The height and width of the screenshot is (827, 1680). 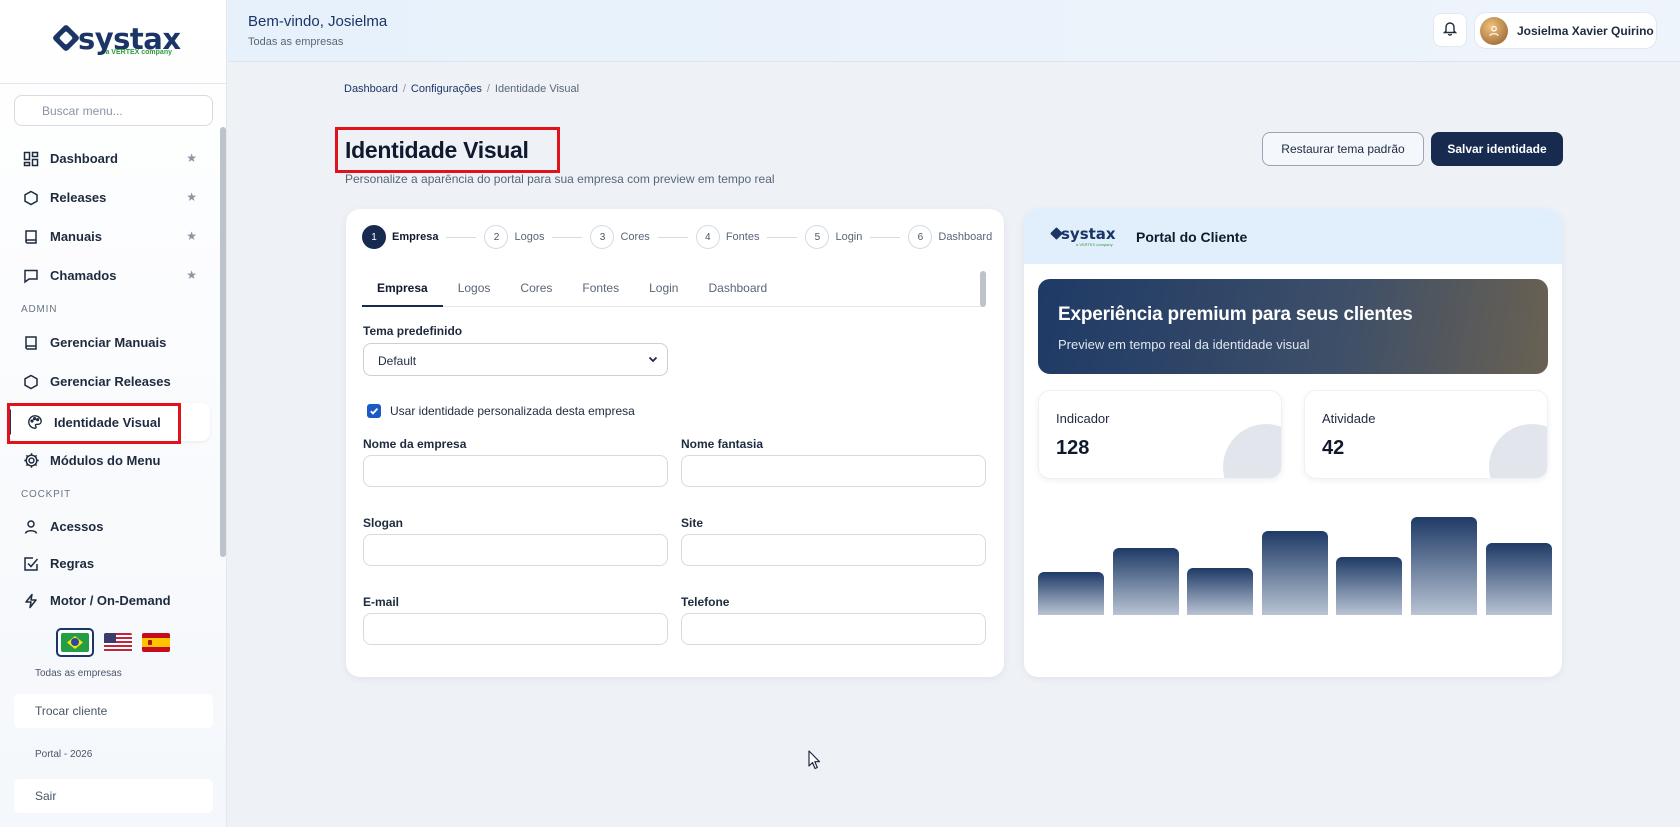 I want to click on phone-input, so click(x=833, y=629).